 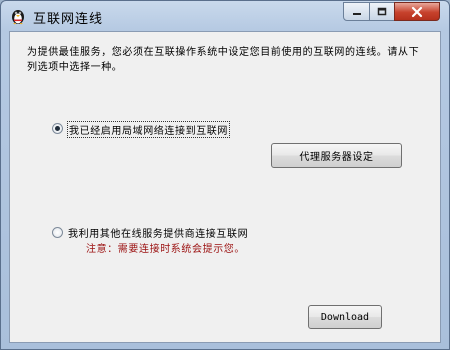 What do you see at coordinates (57, 232) in the screenshot?
I see `online-provider-radio` at bounding box center [57, 232].